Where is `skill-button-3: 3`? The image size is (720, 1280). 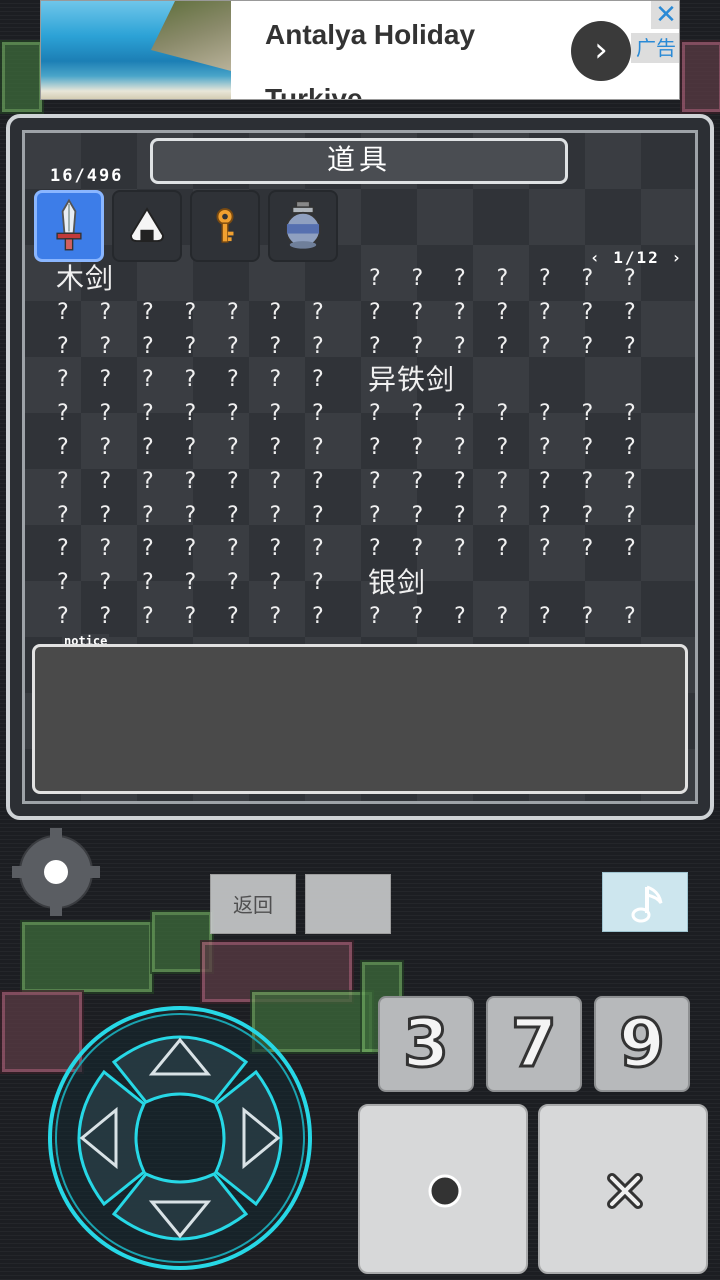
skill-button-3: 3 is located at coordinates (426, 1044).